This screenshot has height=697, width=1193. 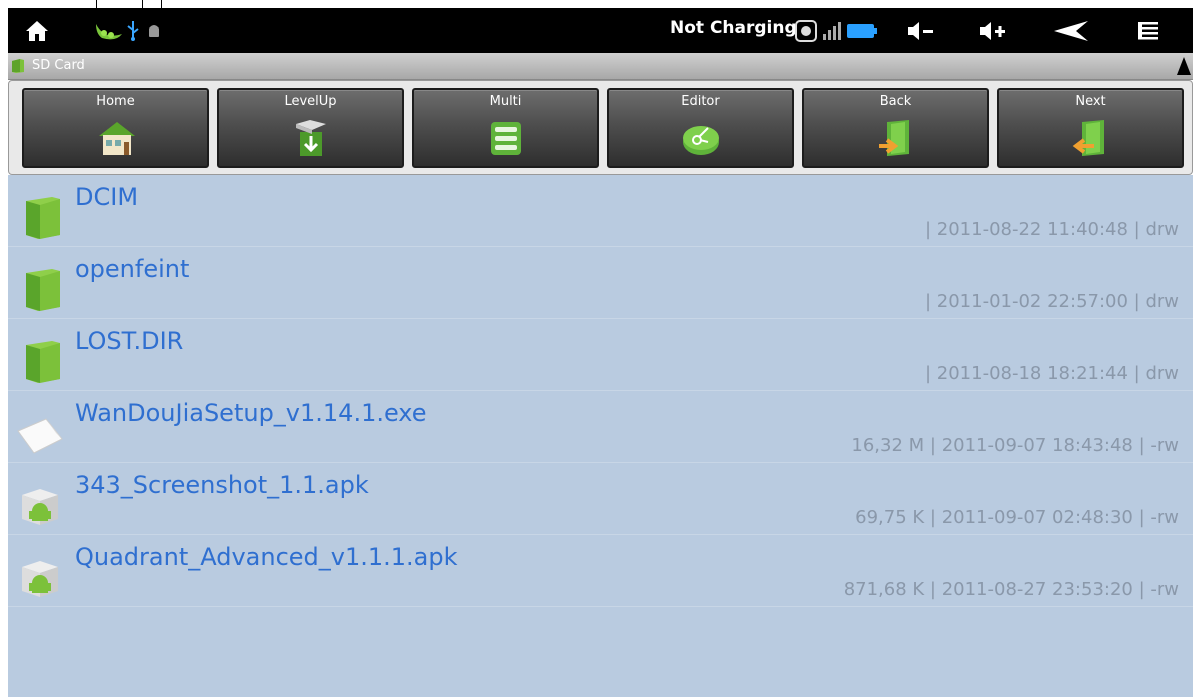 What do you see at coordinates (832, 31) in the screenshot?
I see `signal-icon` at bounding box center [832, 31].